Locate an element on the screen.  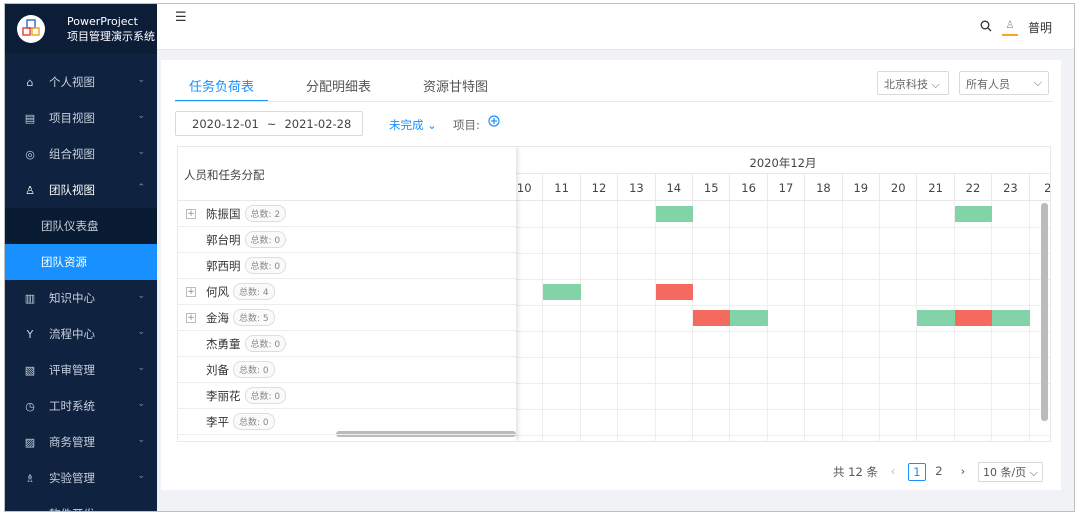
table-row: 郭台明 总数: 0 is located at coordinates (347, 240).